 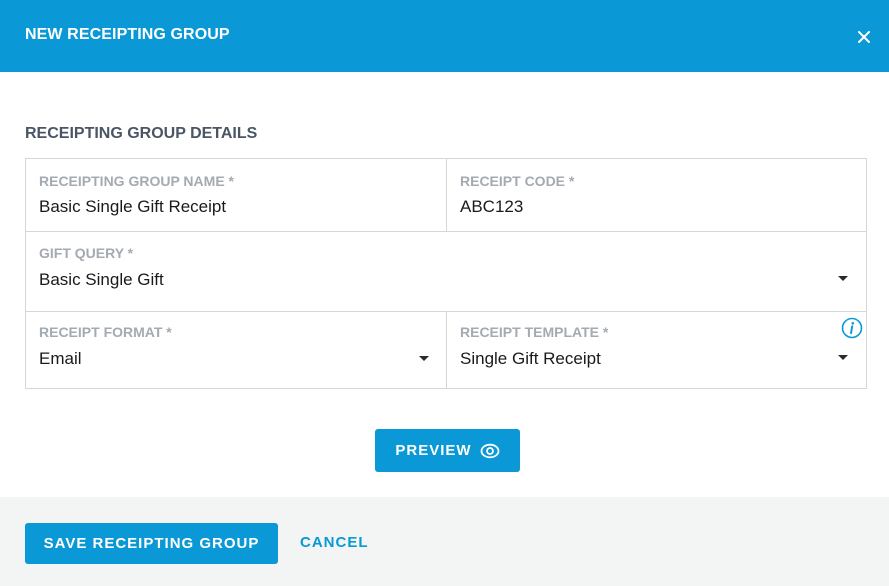 I want to click on info-icon, so click(x=852, y=328).